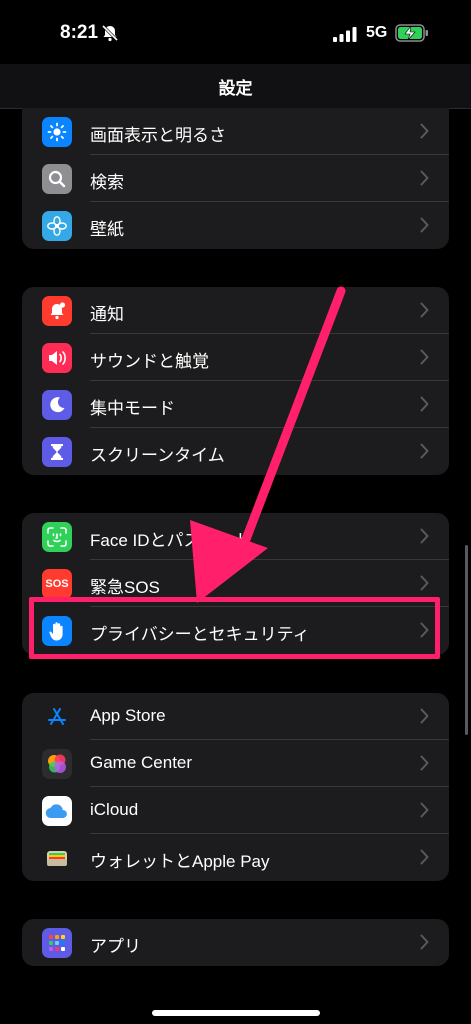 This screenshot has width=471, height=1024. What do you see at coordinates (79, 32) in the screenshot?
I see `status-time: 8:21` at bounding box center [79, 32].